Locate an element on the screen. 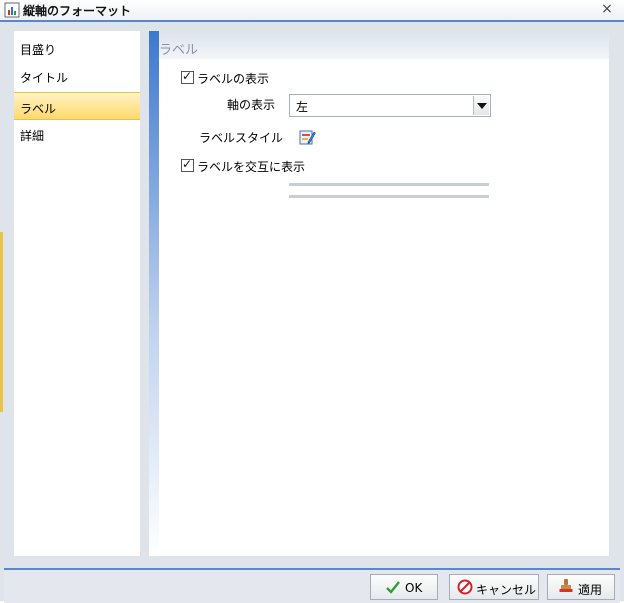 The height and width of the screenshot is (603, 624). cancel-button: キャンセル is located at coordinates (494, 587).